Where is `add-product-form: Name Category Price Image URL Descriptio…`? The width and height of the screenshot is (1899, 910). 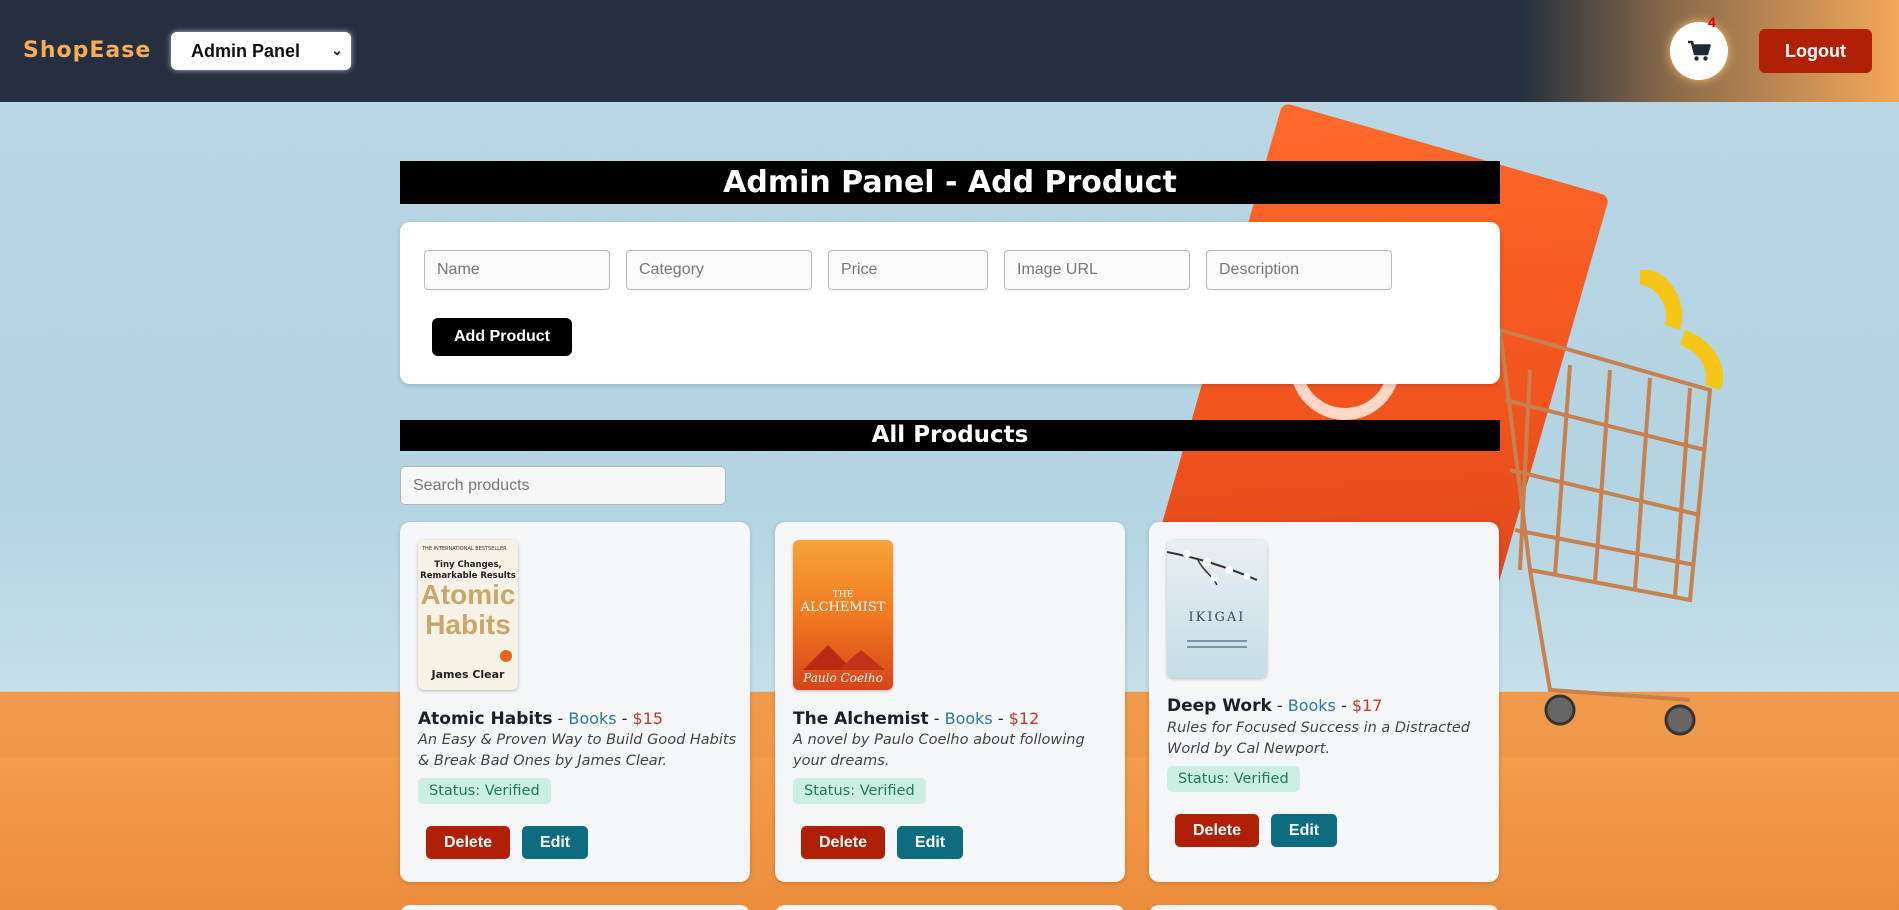 add-product-form: Name Category Price Image URL Descriptio… is located at coordinates (950, 303).